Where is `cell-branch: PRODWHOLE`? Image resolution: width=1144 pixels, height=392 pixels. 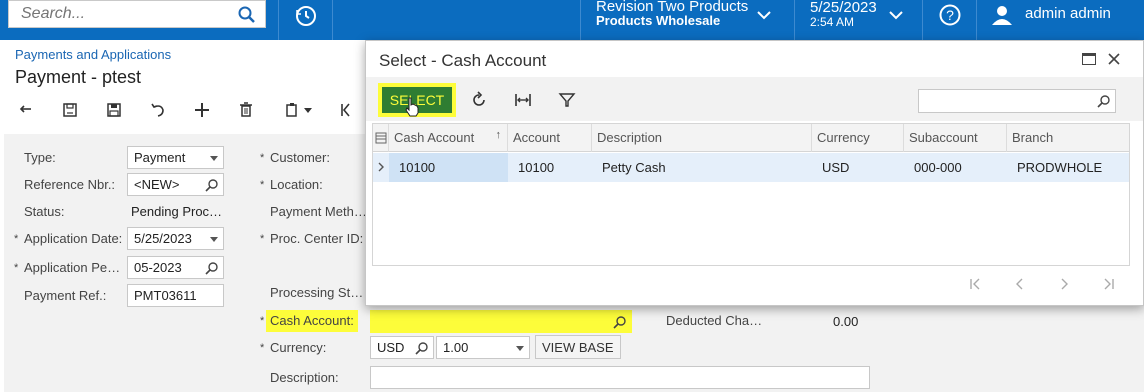 cell-branch: PRODWHOLE is located at coordinates (1068, 167).